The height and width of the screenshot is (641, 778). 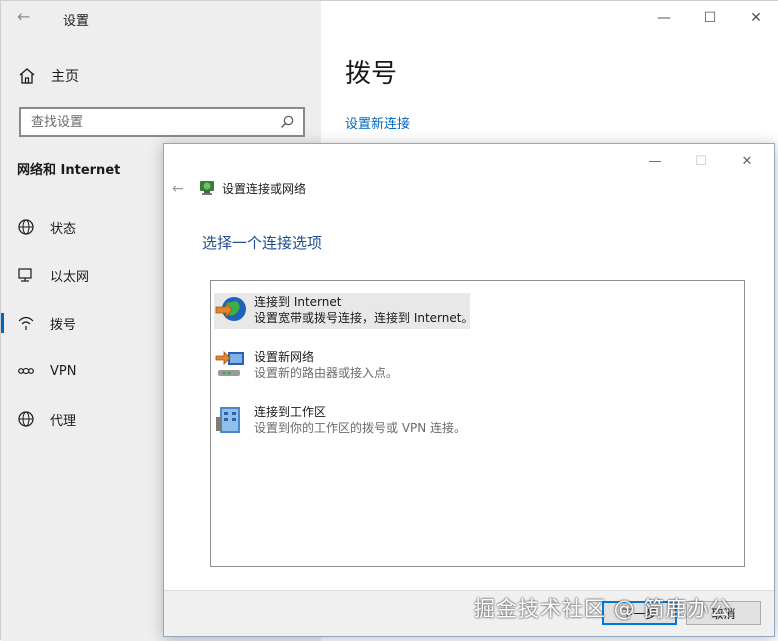 What do you see at coordinates (229, 363) in the screenshot?
I see `new-network-icon` at bounding box center [229, 363].